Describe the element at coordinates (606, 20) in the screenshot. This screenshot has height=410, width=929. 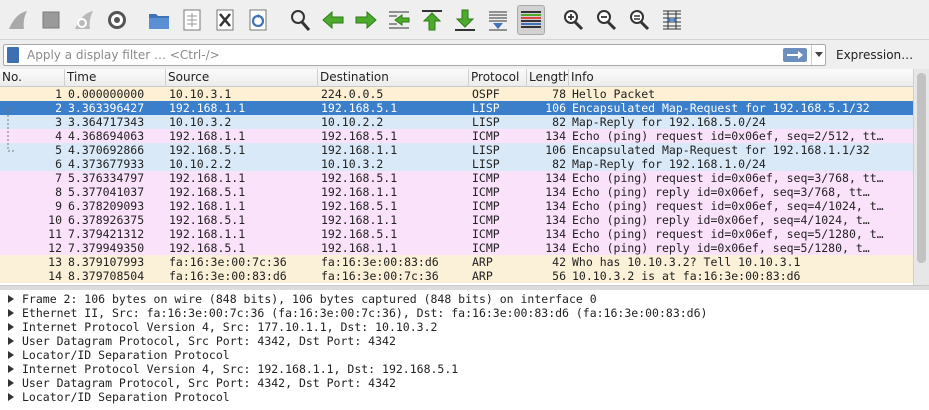
I see `zoom-out-button` at that location.